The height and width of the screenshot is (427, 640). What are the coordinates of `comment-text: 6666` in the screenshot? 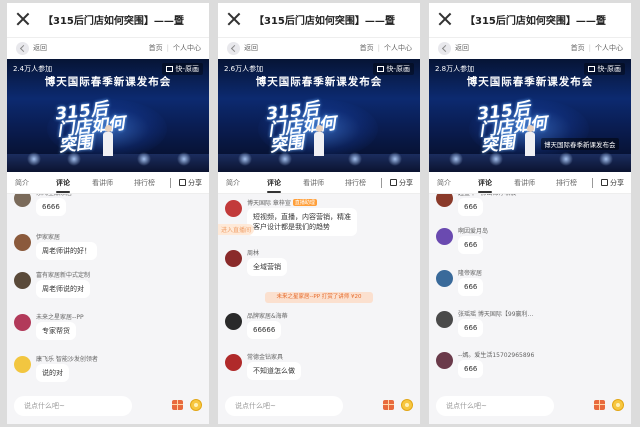 It's located at (51, 207).